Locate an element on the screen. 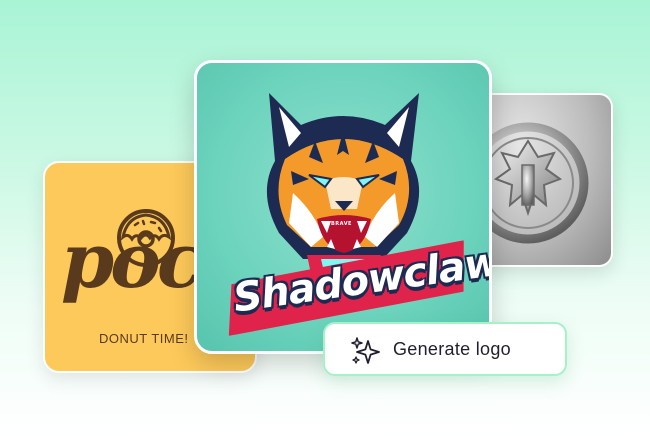 The height and width of the screenshot is (436, 650). silver-emblem-icon is located at coordinates (534, 183).